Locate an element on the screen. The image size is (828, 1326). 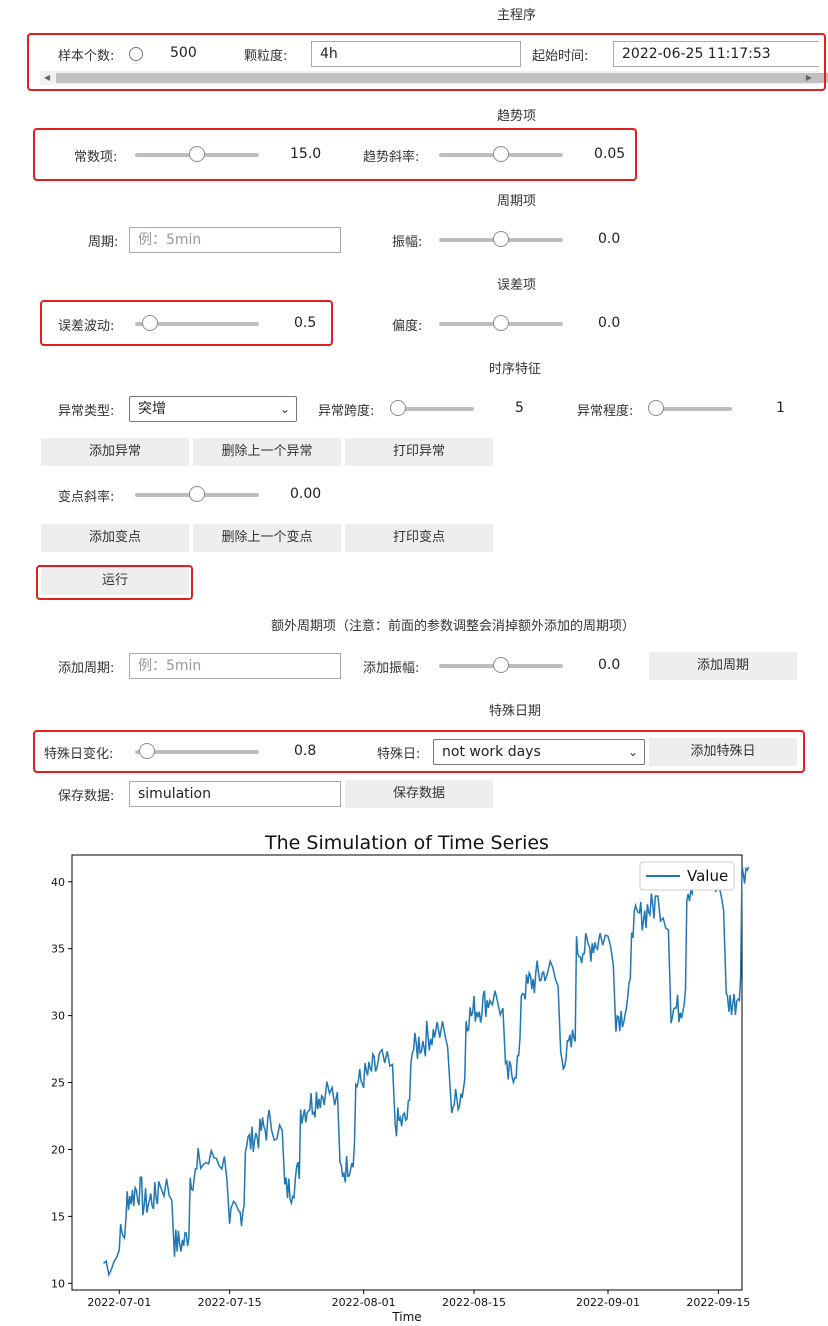
granularity-input: 4h is located at coordinates (416, 54).